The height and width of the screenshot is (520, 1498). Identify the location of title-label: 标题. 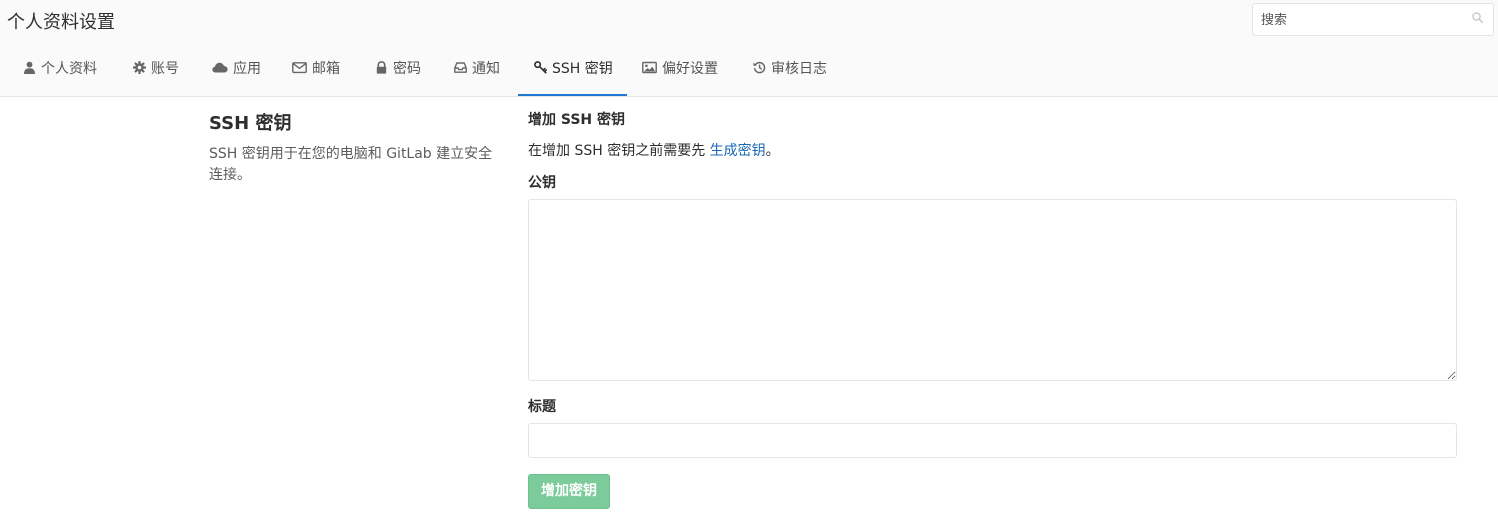
(542, 407).